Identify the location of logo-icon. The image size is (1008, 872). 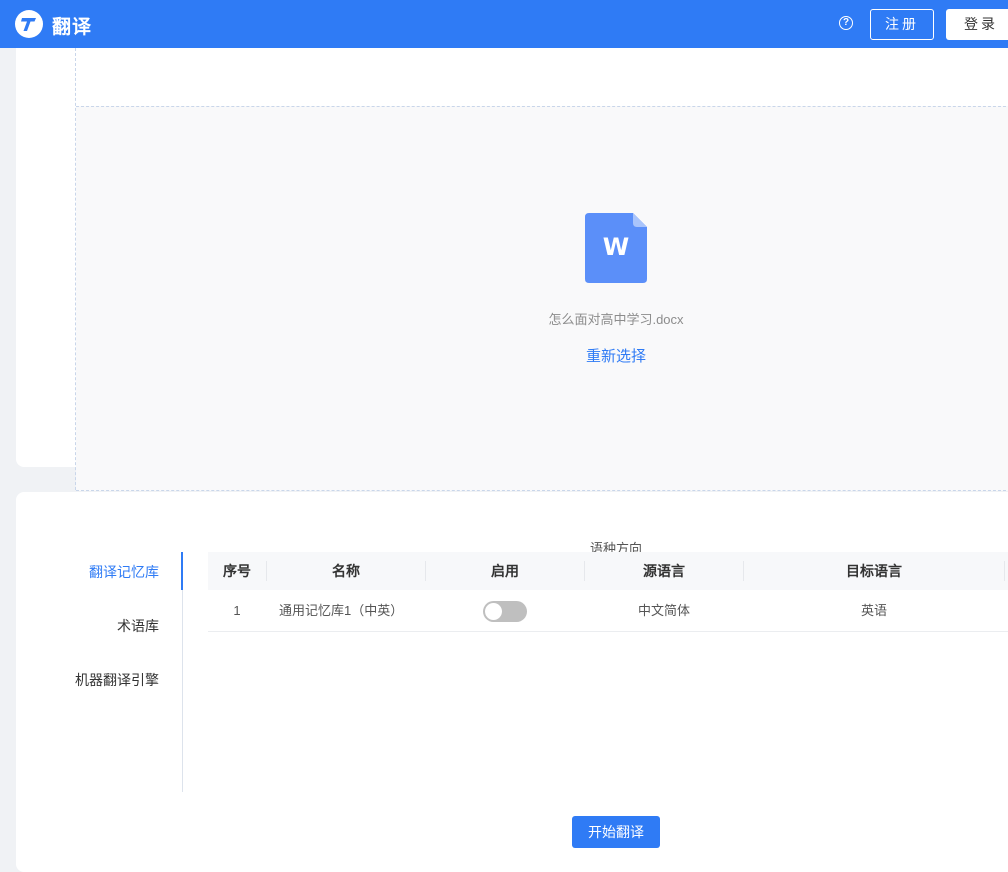
(29, 24).